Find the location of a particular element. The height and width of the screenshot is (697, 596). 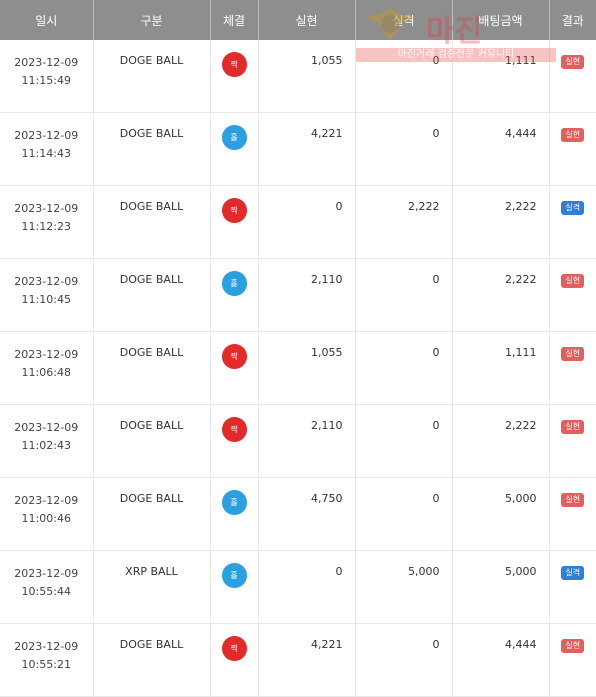

win-cell: 4,221 is located at coordinates (307, 660).